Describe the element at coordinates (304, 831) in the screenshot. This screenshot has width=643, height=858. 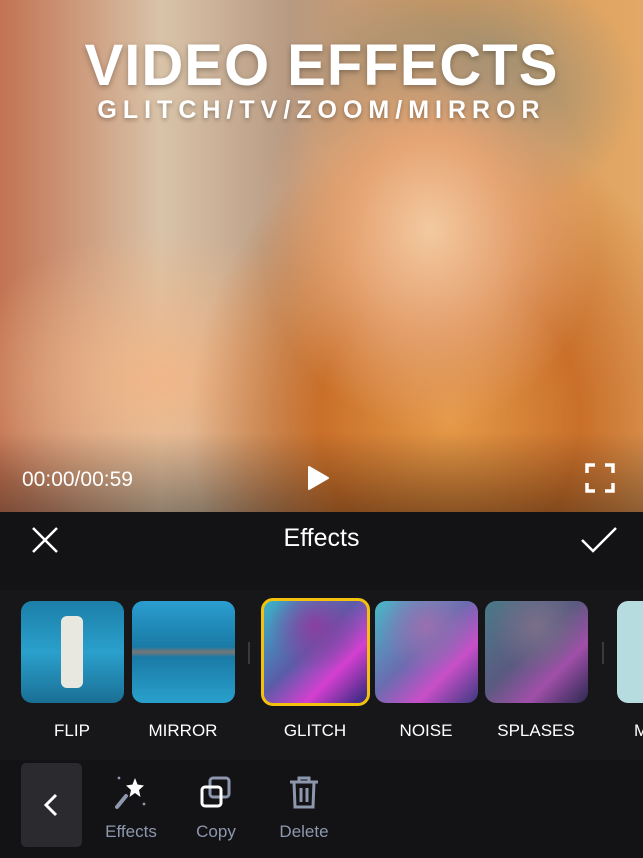
I see `toolbar-label: Delete` at that location.